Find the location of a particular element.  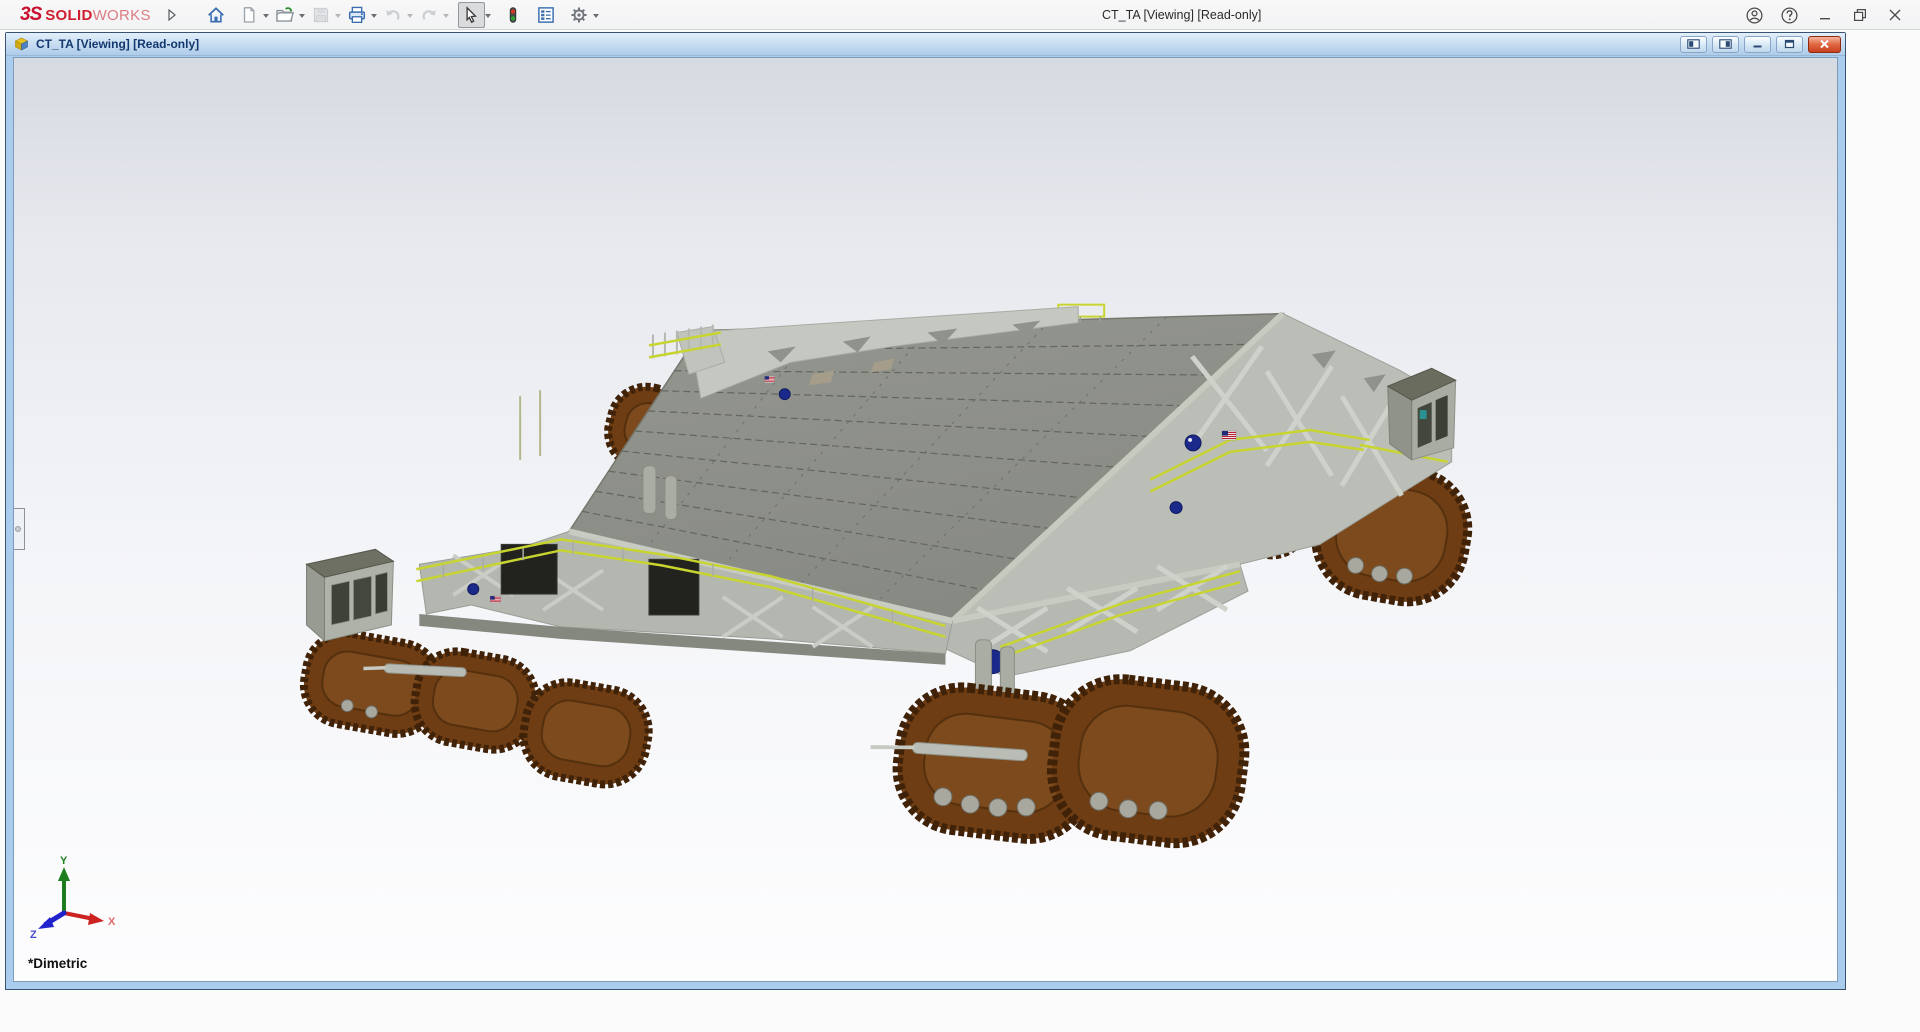

restore-icon is located at coordinates (1859, 15).